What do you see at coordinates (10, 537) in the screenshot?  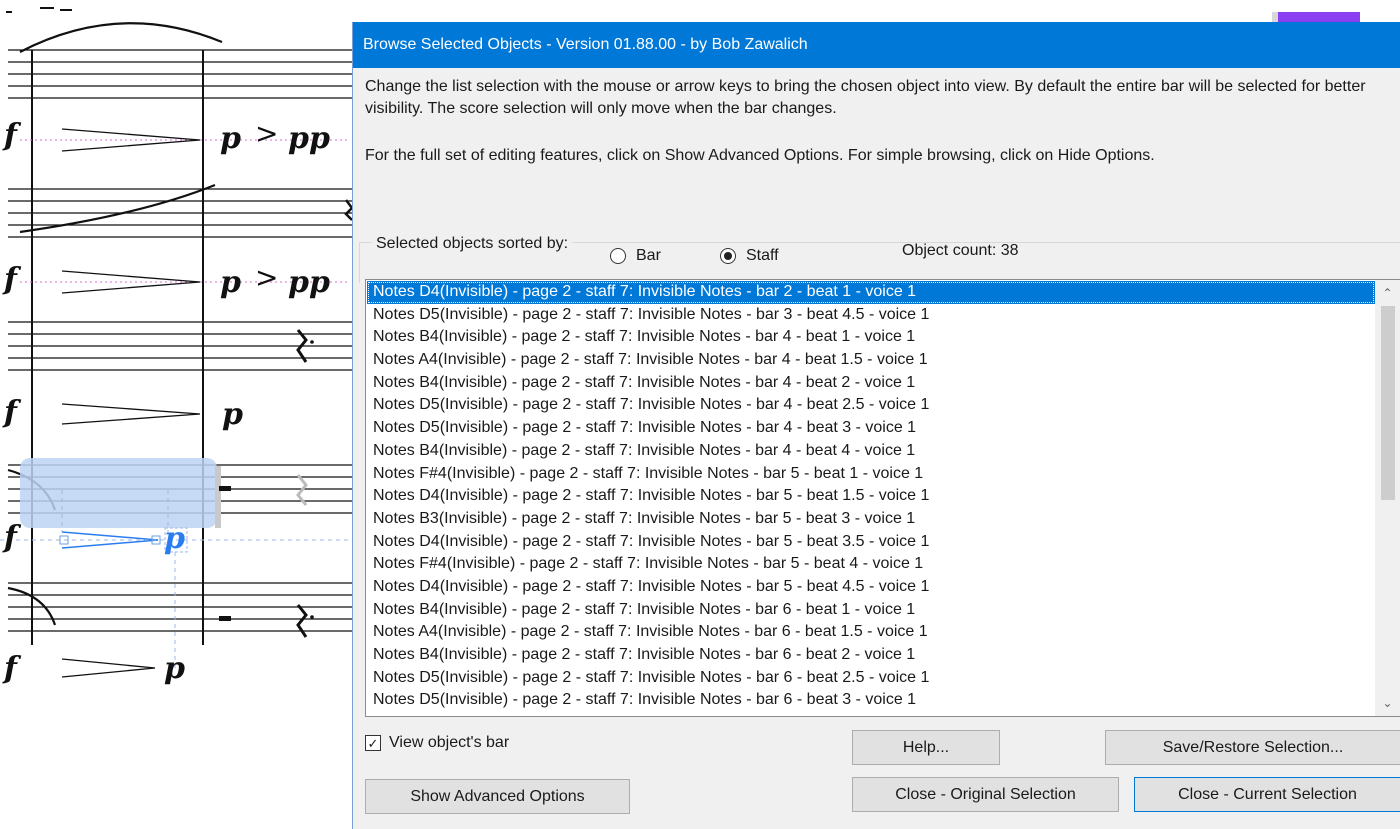 I see `dynamic-forte-4: f` at bounding box center [10, 537].